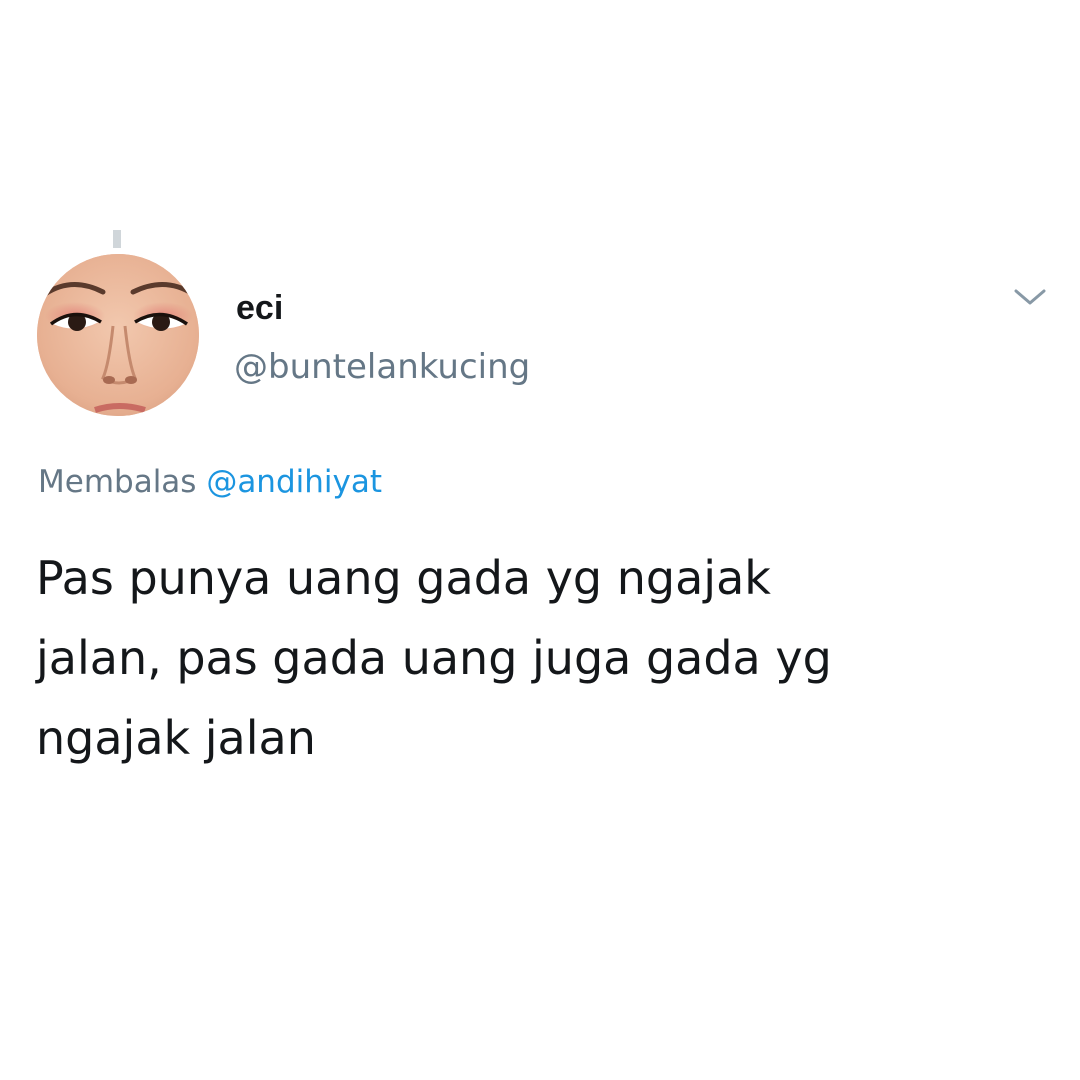 Image resolution: width=1080 pixels, height=1080 pixels. I want to click on reply-context: Membalas @andihiyat, so click(210, 482).